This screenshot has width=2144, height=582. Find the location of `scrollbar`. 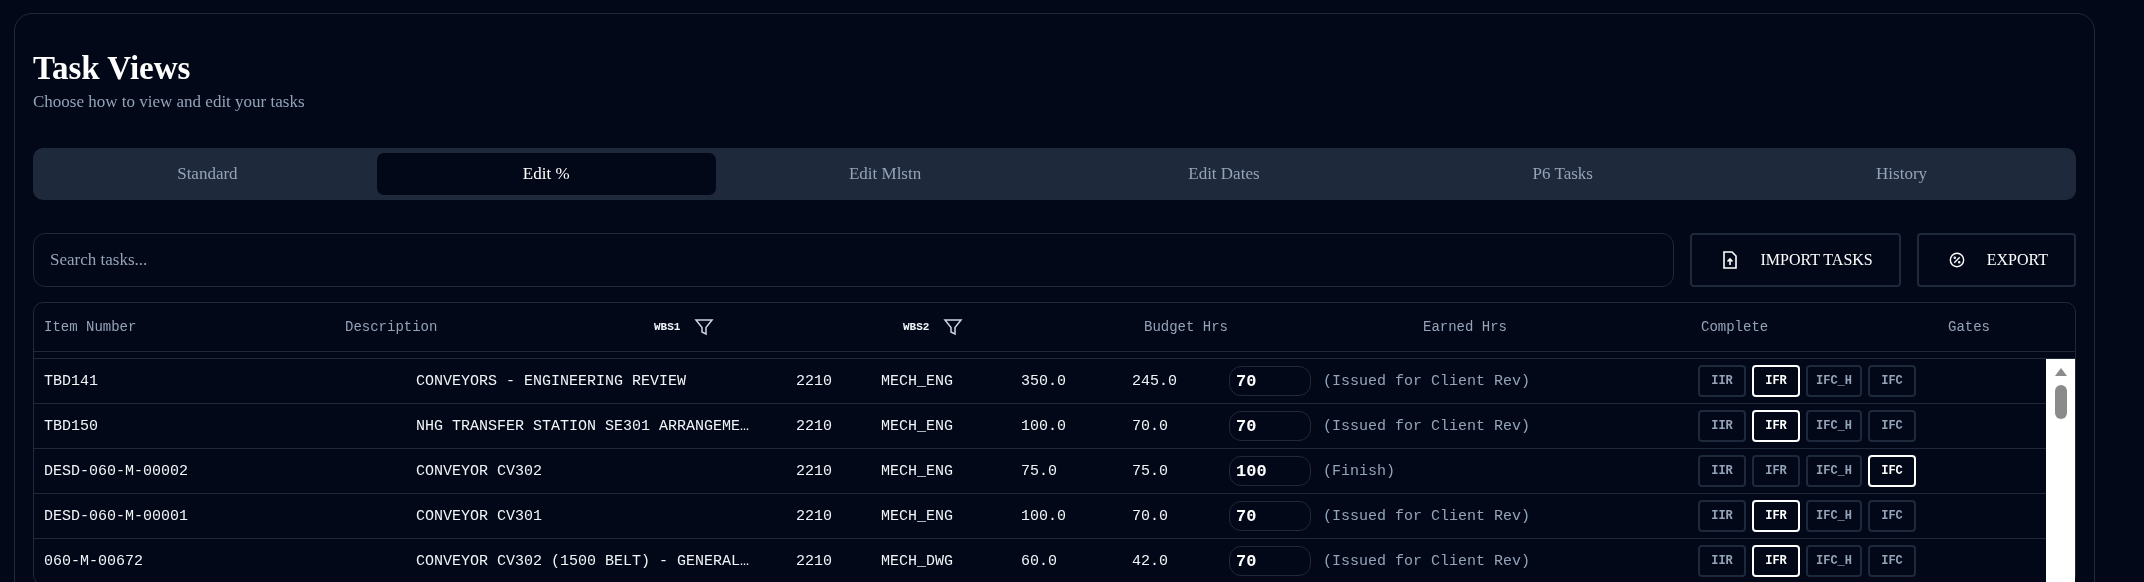

scrollbar is located at coordinates (2060, 470).